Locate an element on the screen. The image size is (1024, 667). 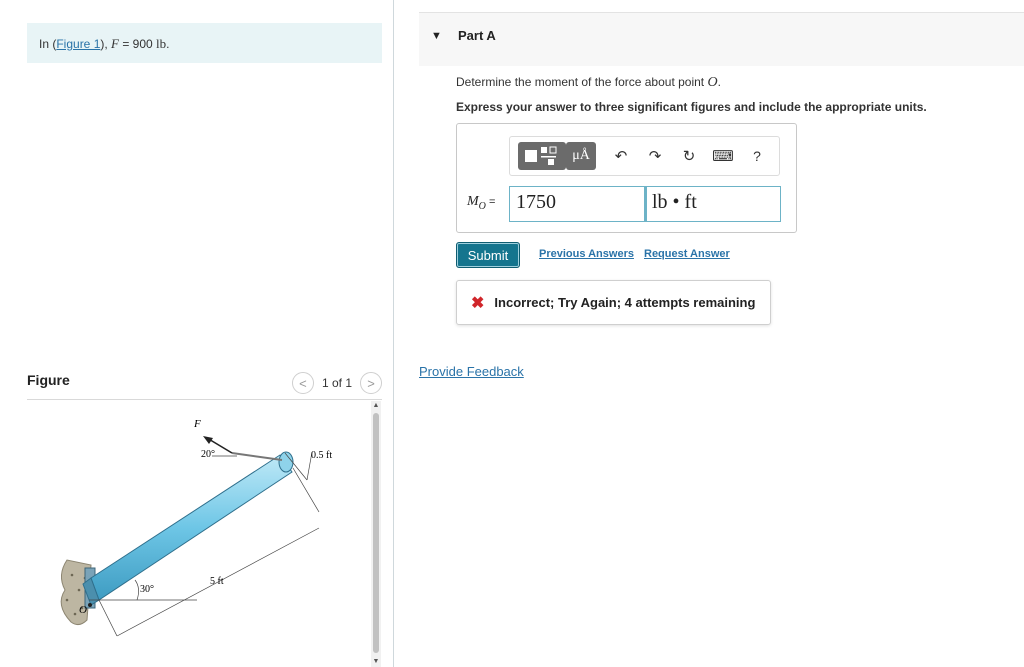
column-divider is located at coordinates (393, 333).